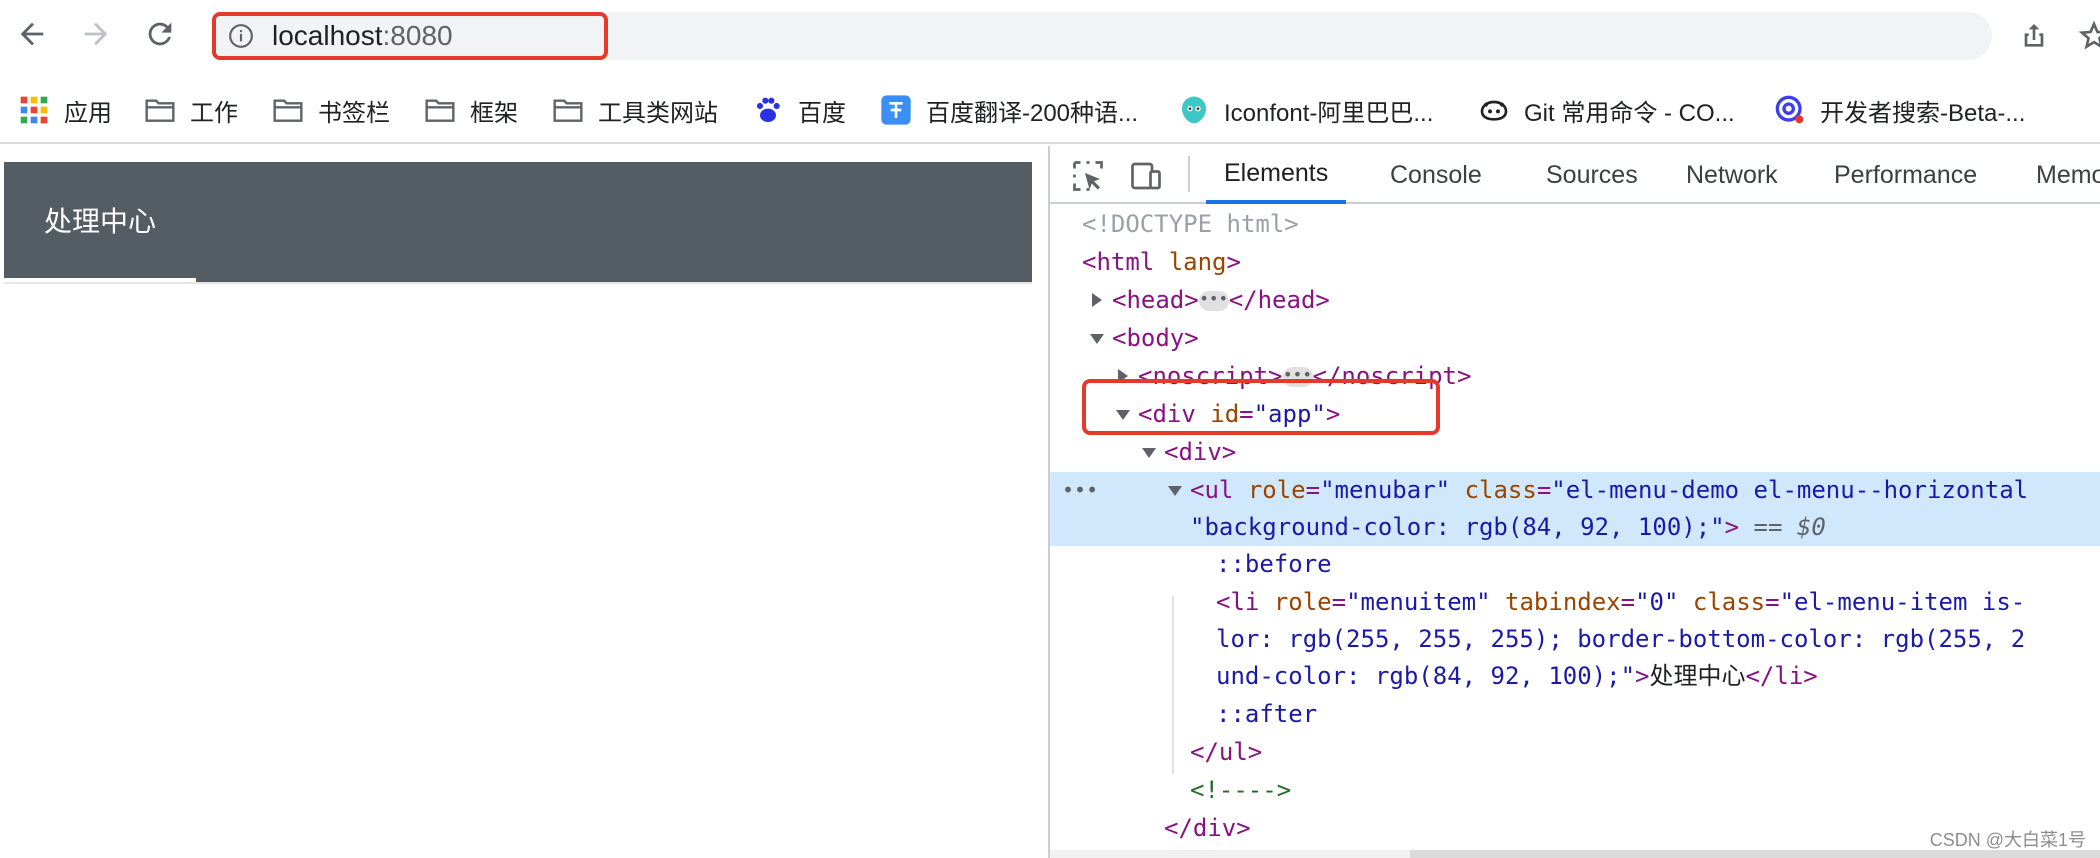 This screenshot has height=858, width=2100. What do you see at coordinates (2007, 840) in the screenshot?
I see `watermark: CSDN @大白菜1号` at bounding box center [2007, 840].